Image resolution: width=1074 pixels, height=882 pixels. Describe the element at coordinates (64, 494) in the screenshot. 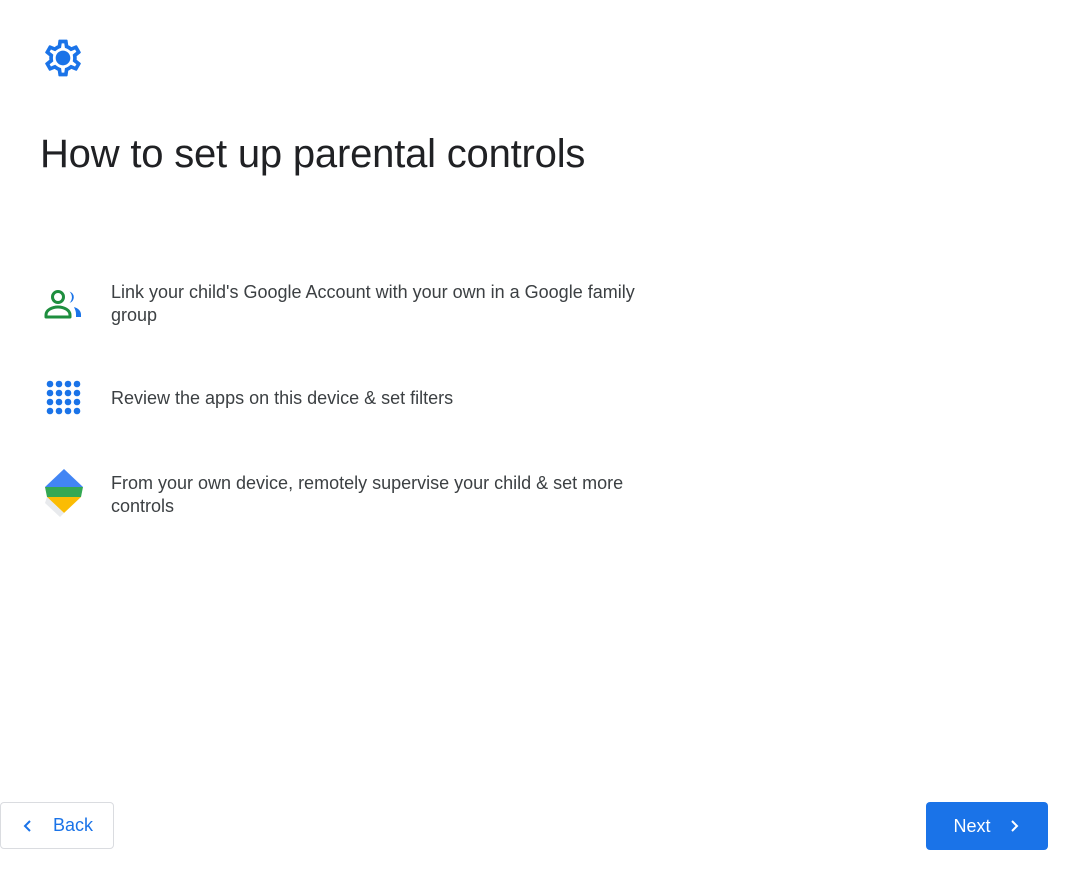

I see `family-link-icon` at that location.